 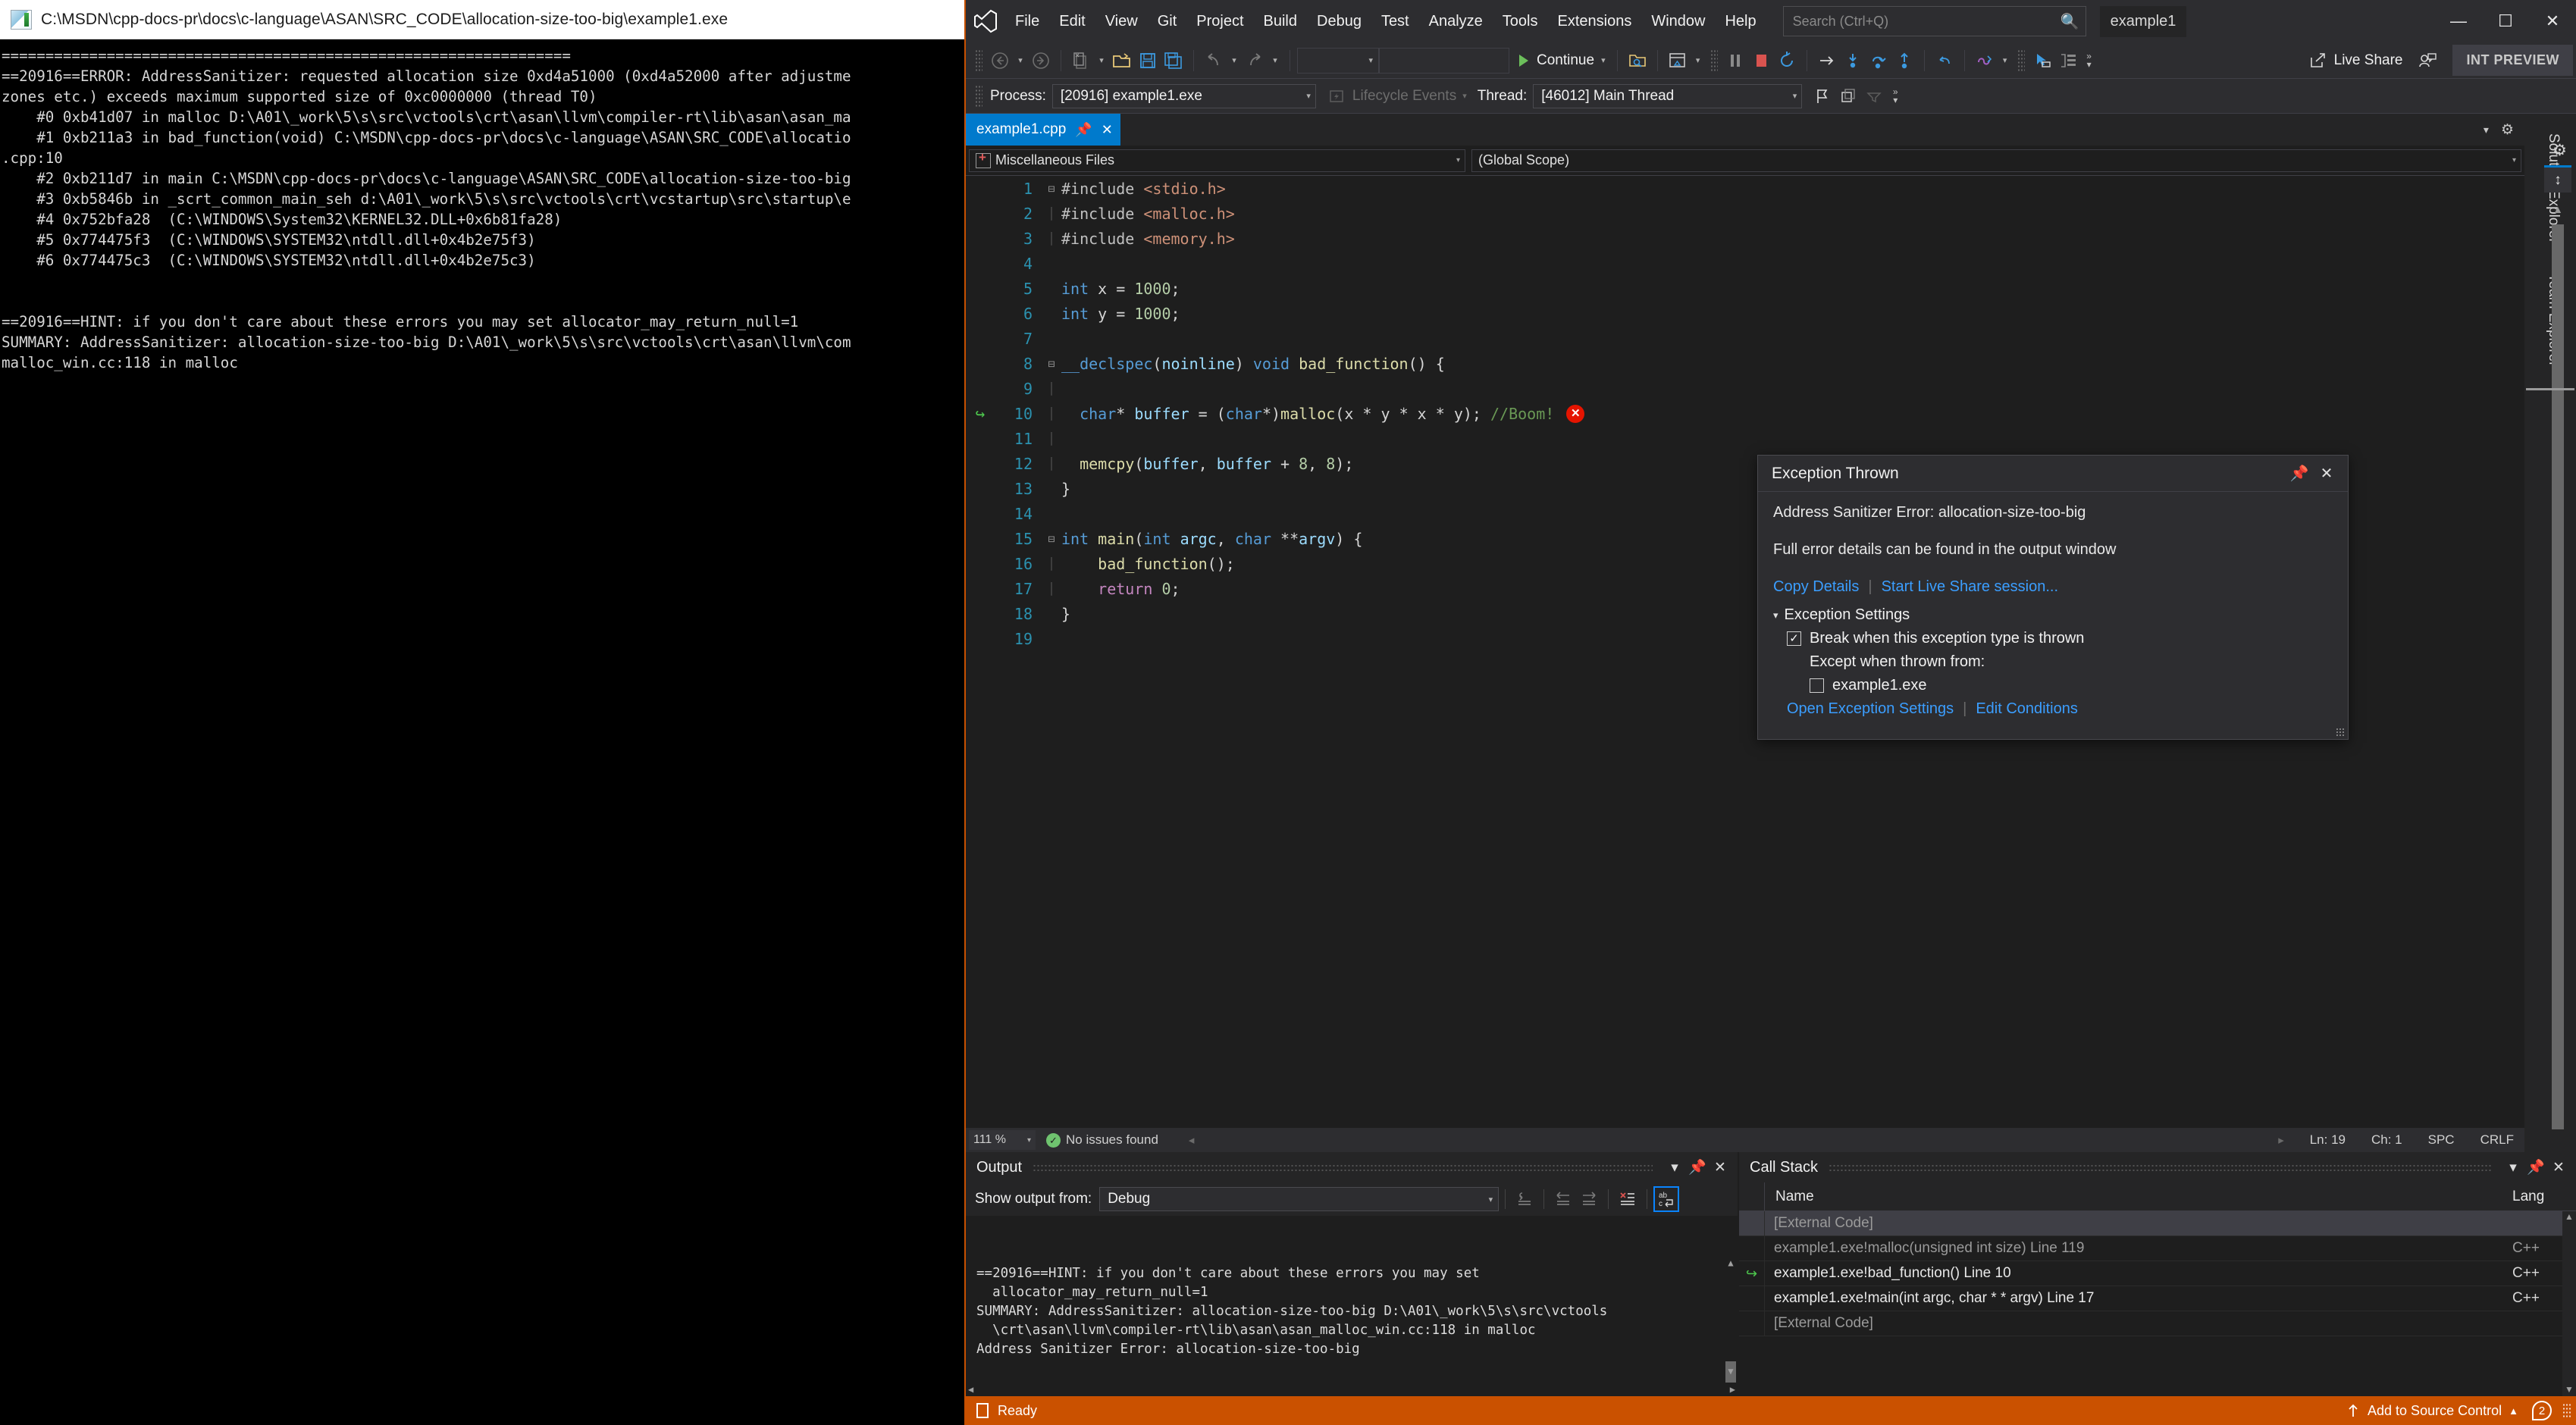 I want to click on invite-icon, so click(x=2427, y=61).